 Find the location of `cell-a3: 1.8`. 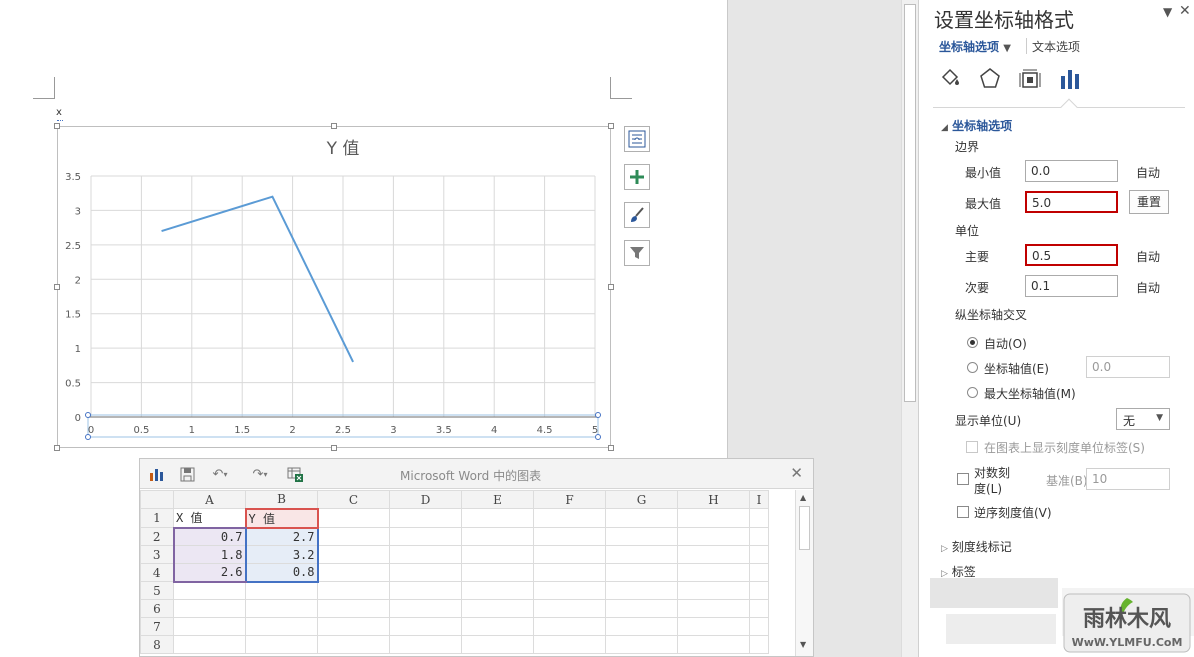

cell-a3: 1.8 is located at coordinates (209, 554).